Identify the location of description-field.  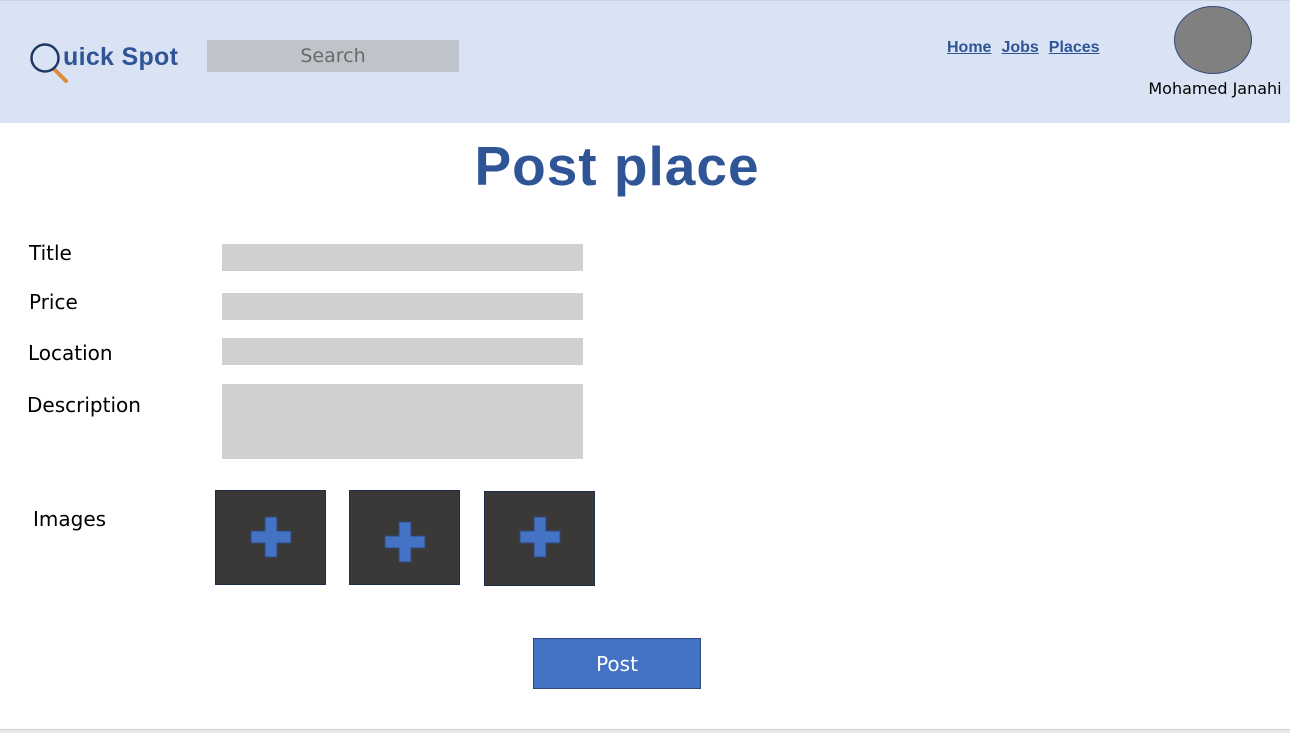
(402, 421).